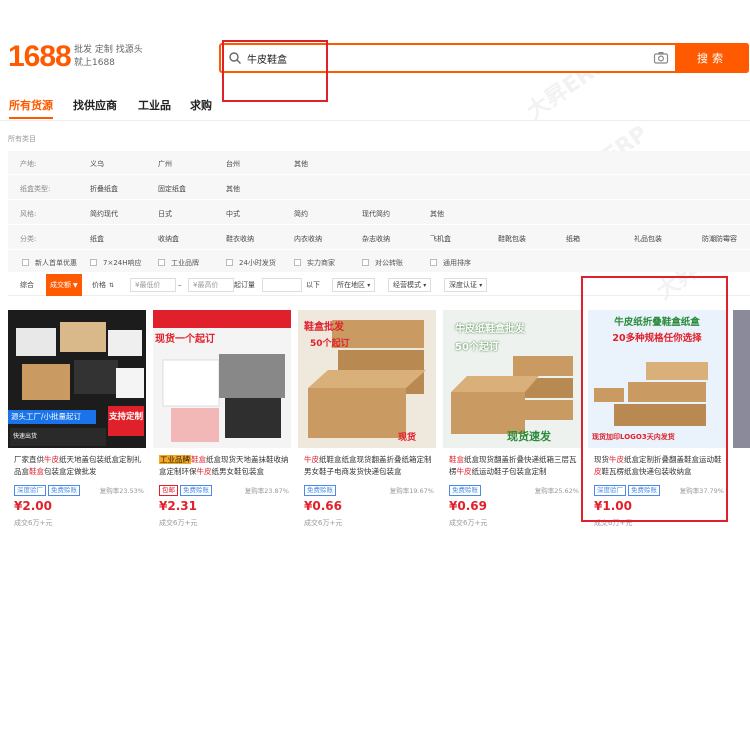  I want to click on tab-find-suppliers: 找供应商, so click(95, 105).